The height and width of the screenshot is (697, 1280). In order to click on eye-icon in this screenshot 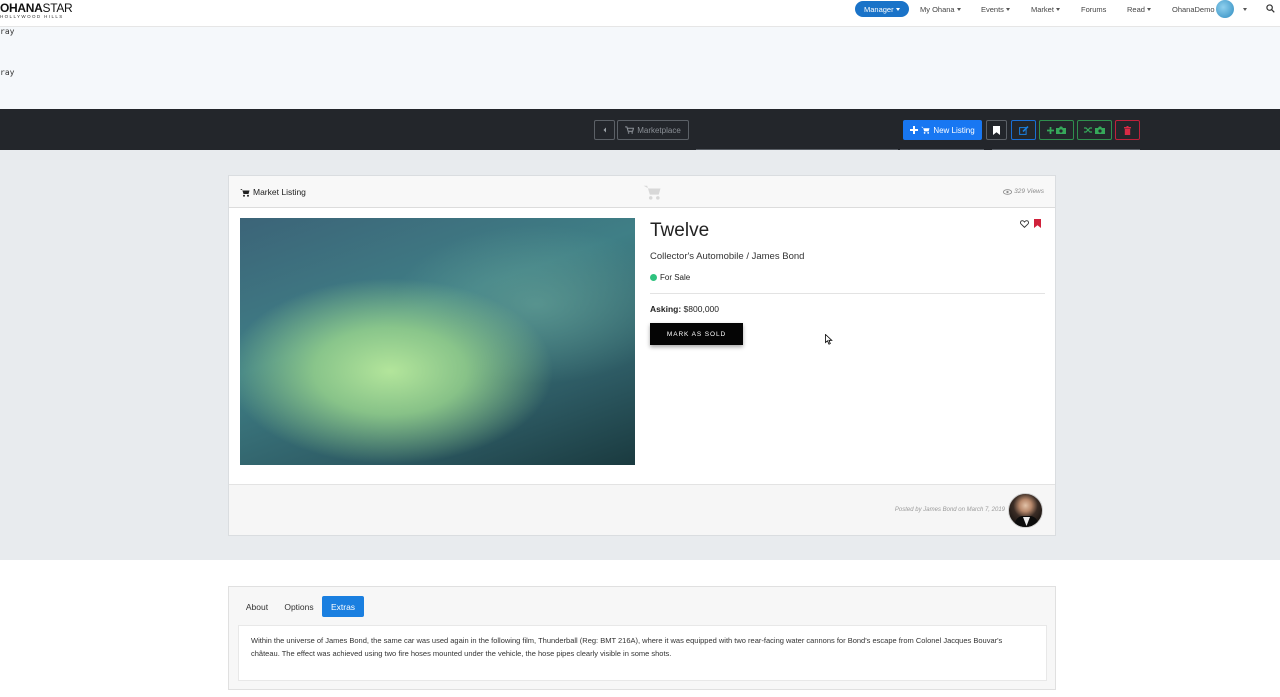, I will do `click(1008, 191)`.